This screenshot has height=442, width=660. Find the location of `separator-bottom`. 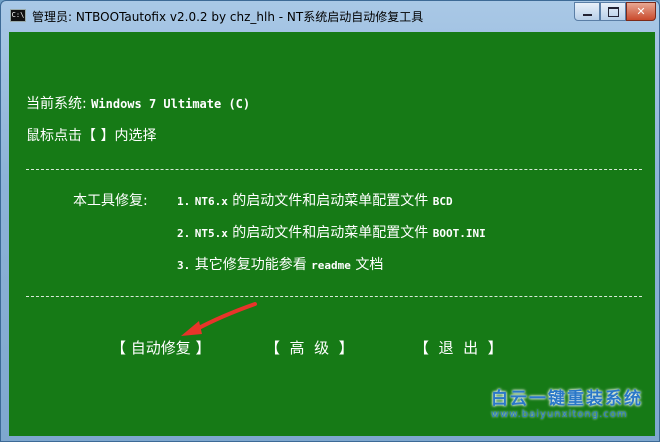

separator-bottom is located at coordinates (334, 296).